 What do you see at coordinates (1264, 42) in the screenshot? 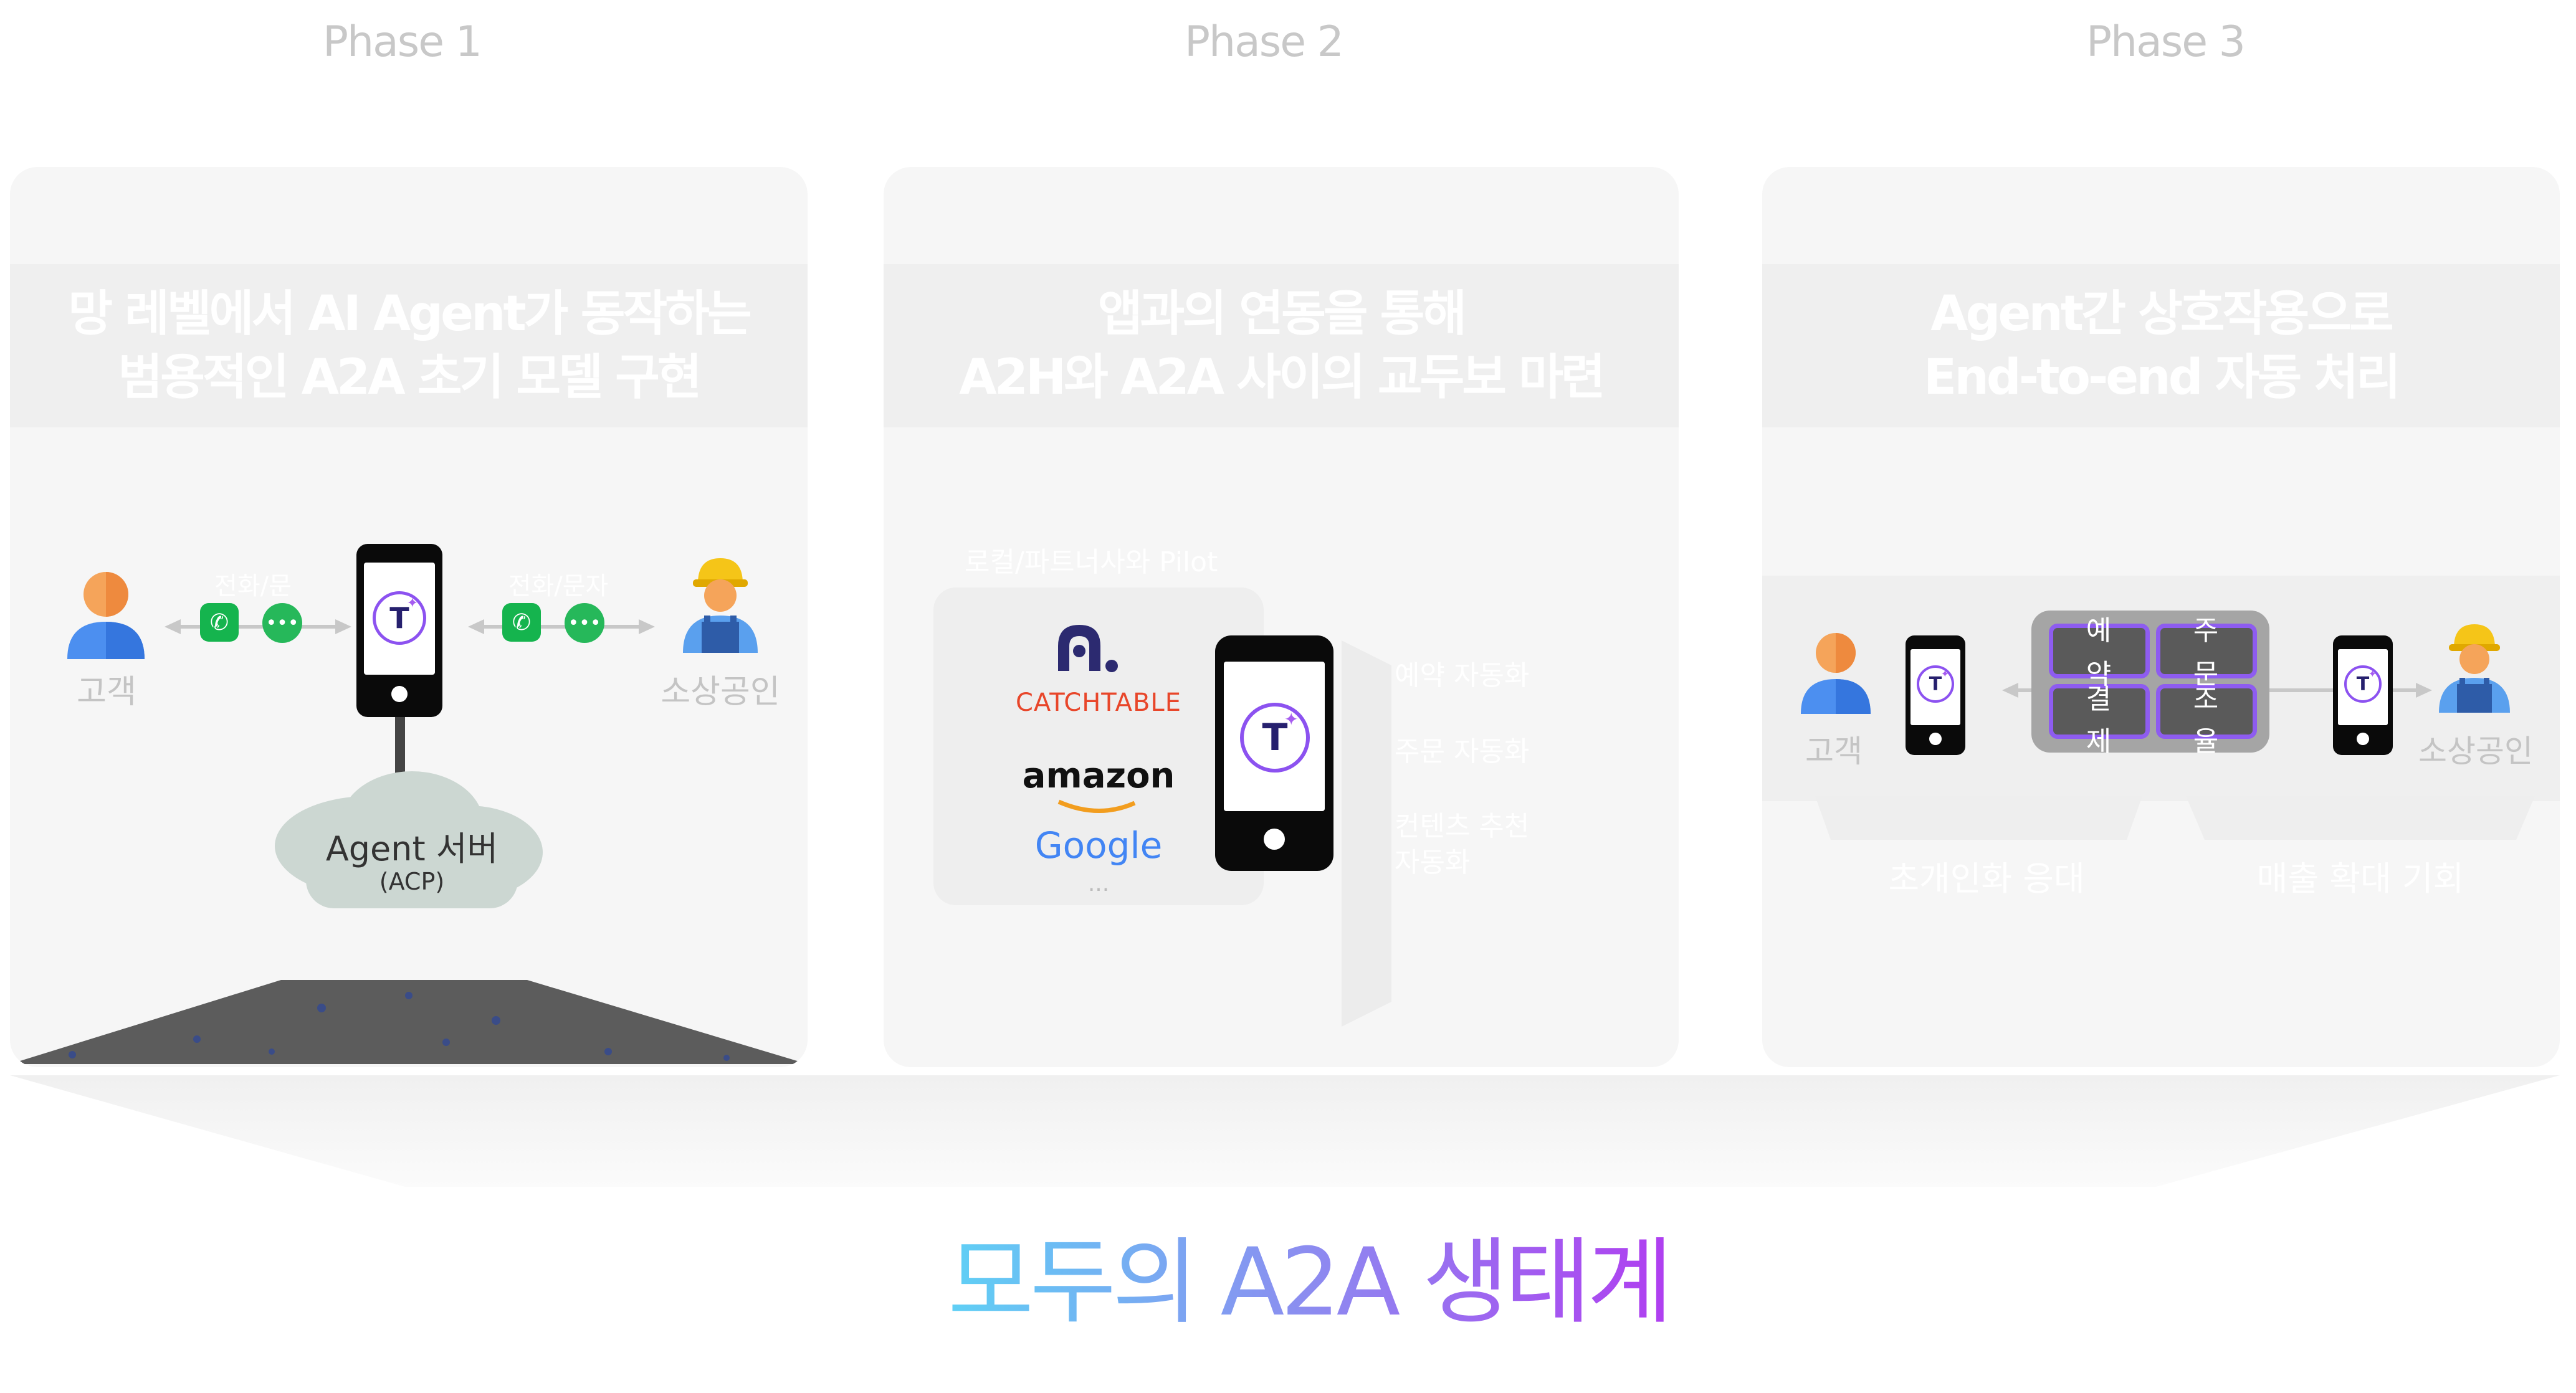
I see `phase-2-label: Phase 2` at bounding box center [1264, 42].